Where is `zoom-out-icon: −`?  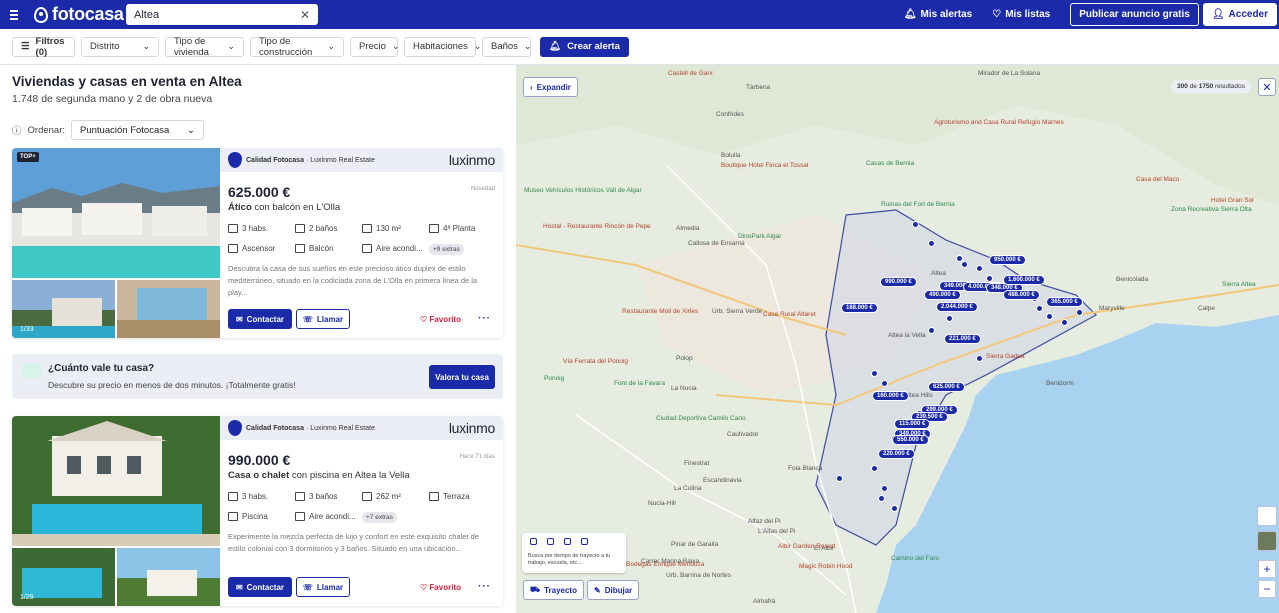 zoom-out-icon: − is located at coordinates (1267, 589).